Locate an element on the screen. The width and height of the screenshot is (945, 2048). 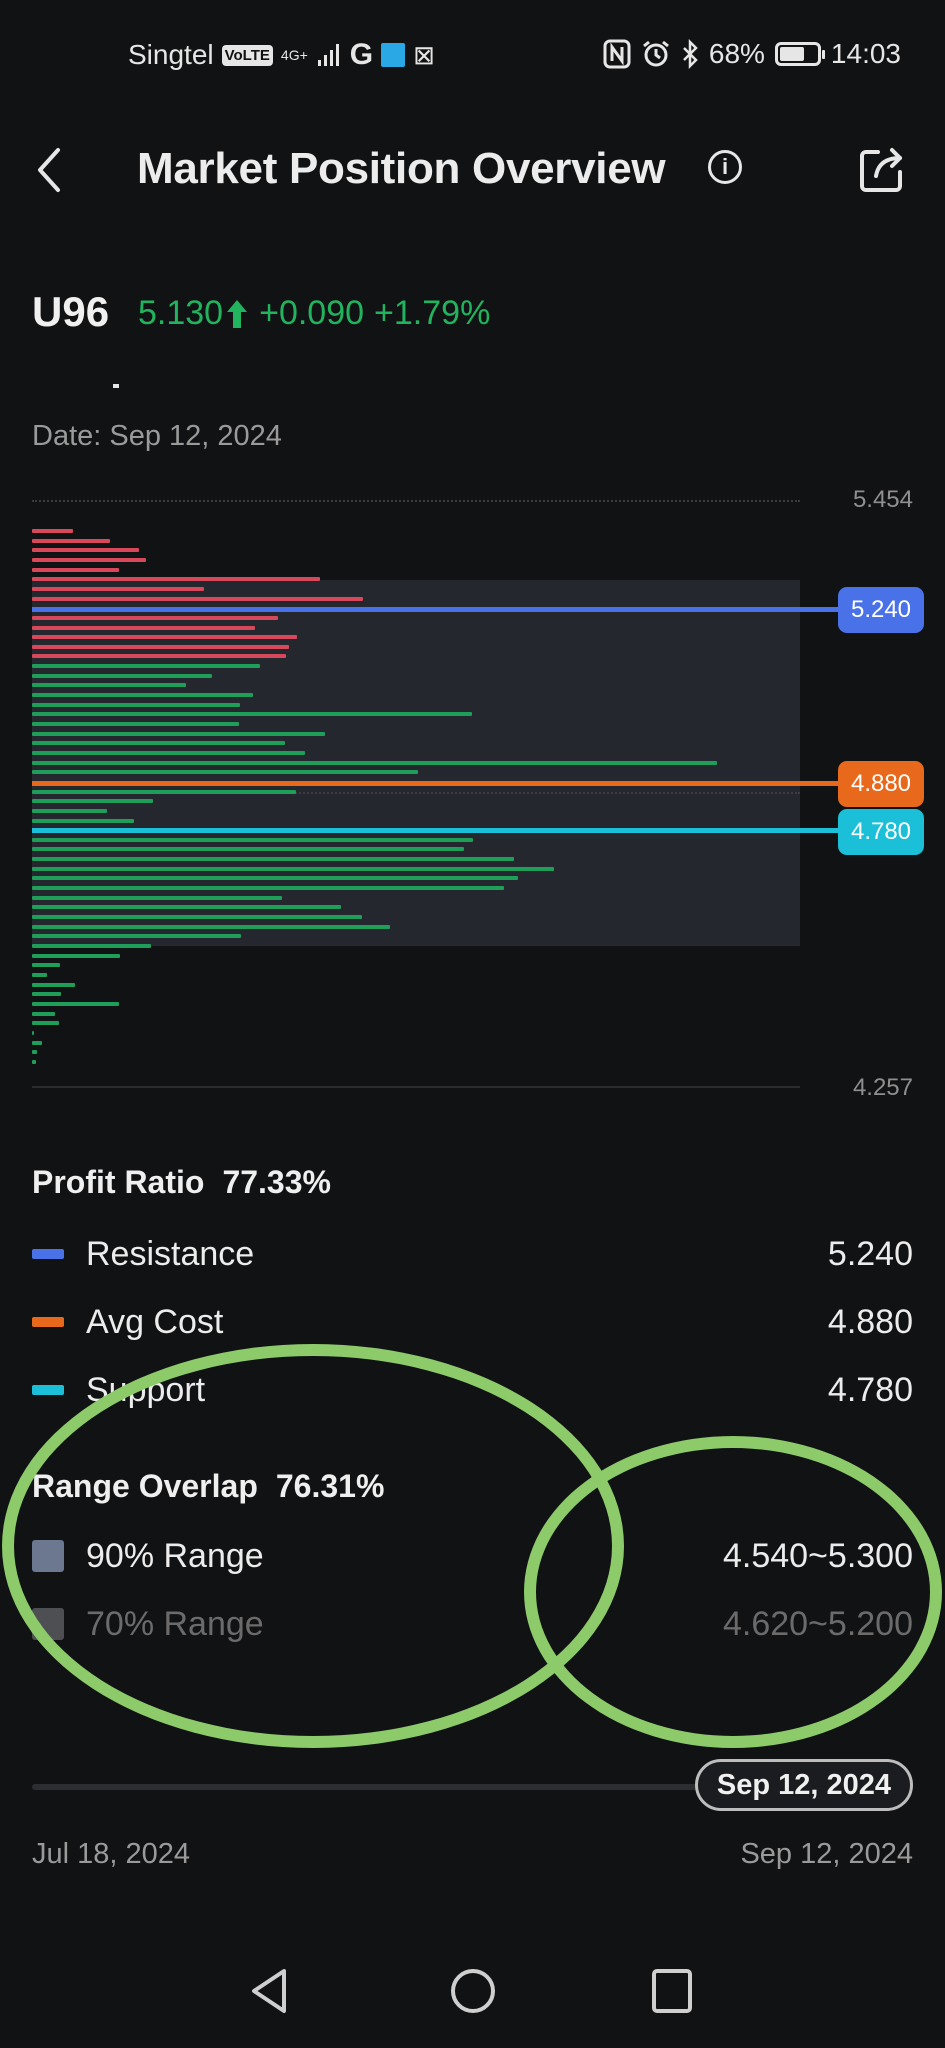
legend-value: 4.880 is located at coordinates (870, 1321).